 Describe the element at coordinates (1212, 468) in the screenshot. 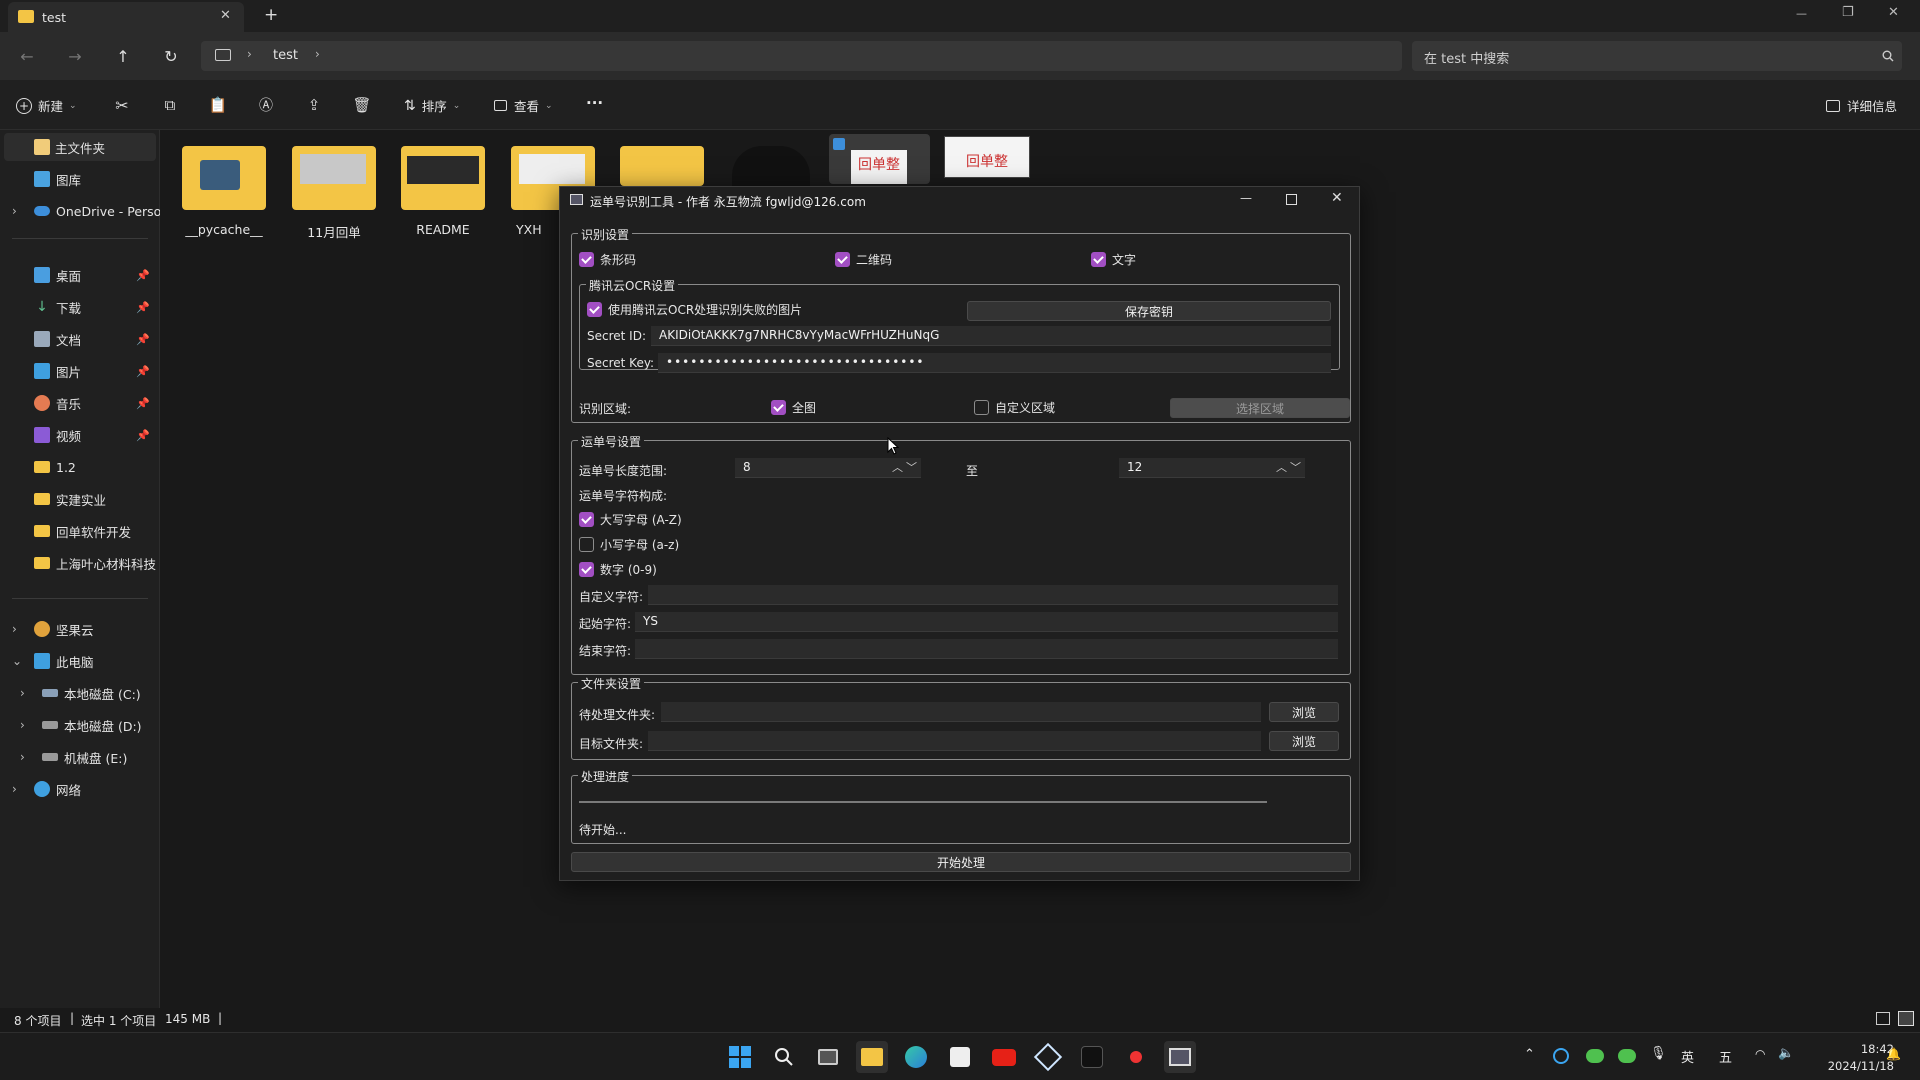

I see `max-length-spinbox: 12 ︿ ﹀` at that location.